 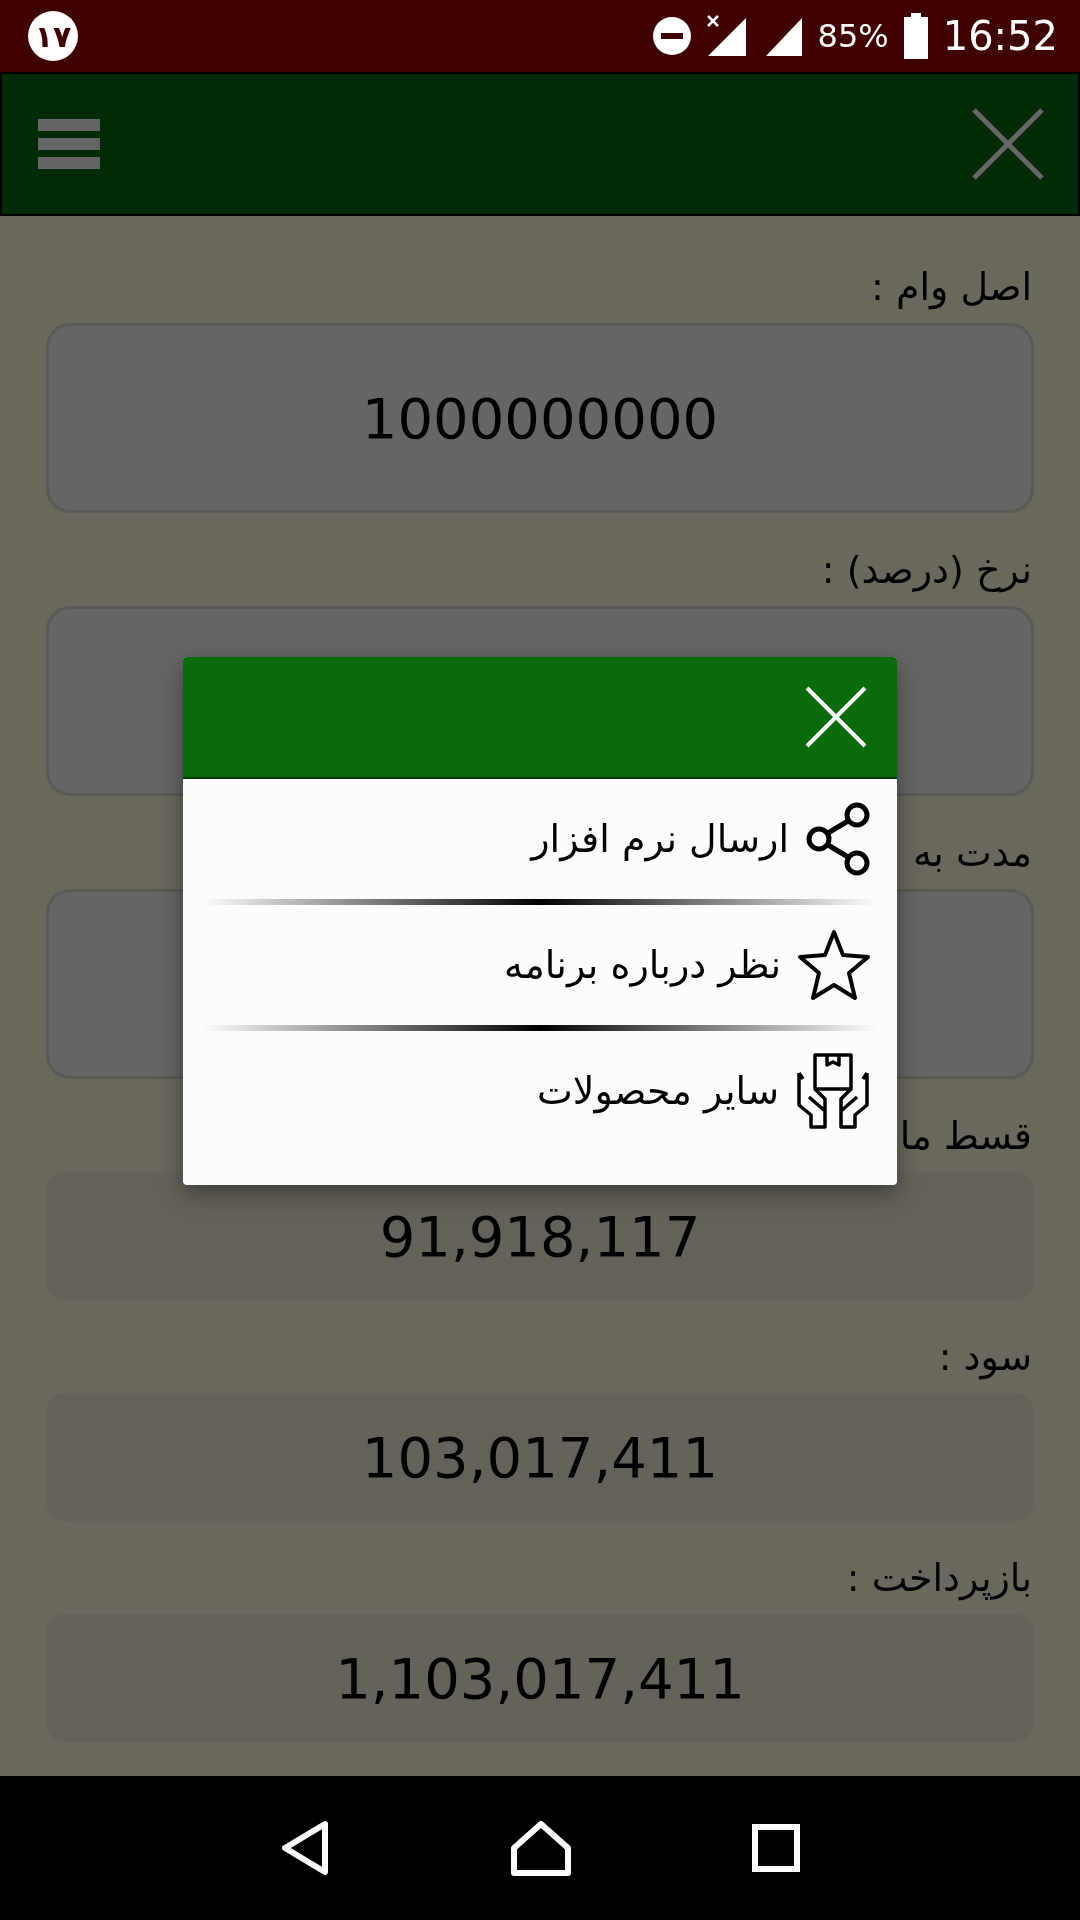 What do you see at coordinates (642, 965) in the screenshot?
I see `menu-item-label: نظر درباره برنامه` at bounding box center [642, 965].